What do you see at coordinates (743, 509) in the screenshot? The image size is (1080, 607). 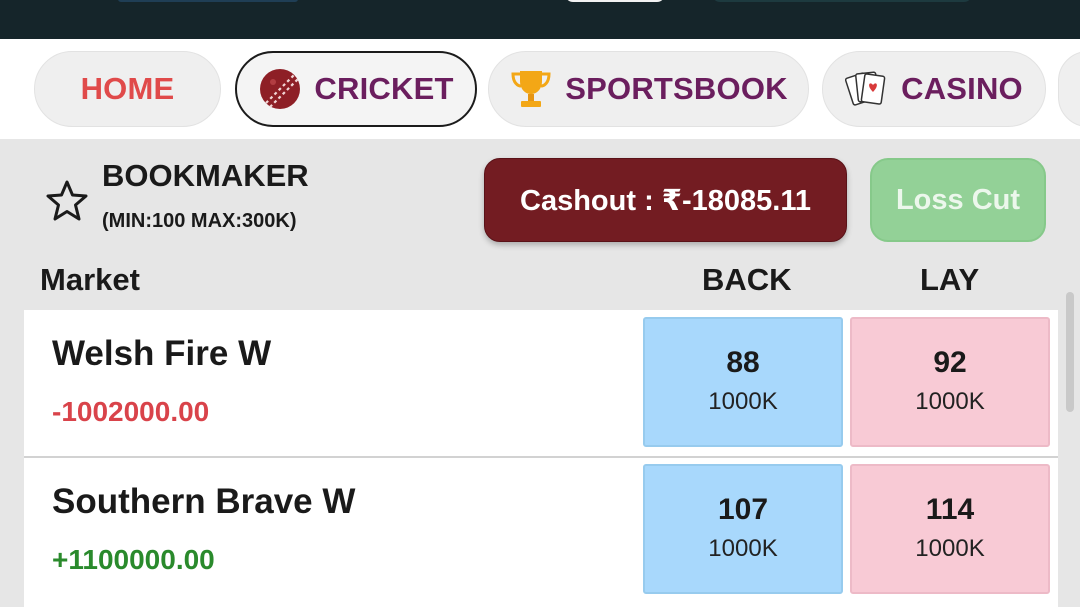 I see `back-price: 107` at bounding box center [743, 509].